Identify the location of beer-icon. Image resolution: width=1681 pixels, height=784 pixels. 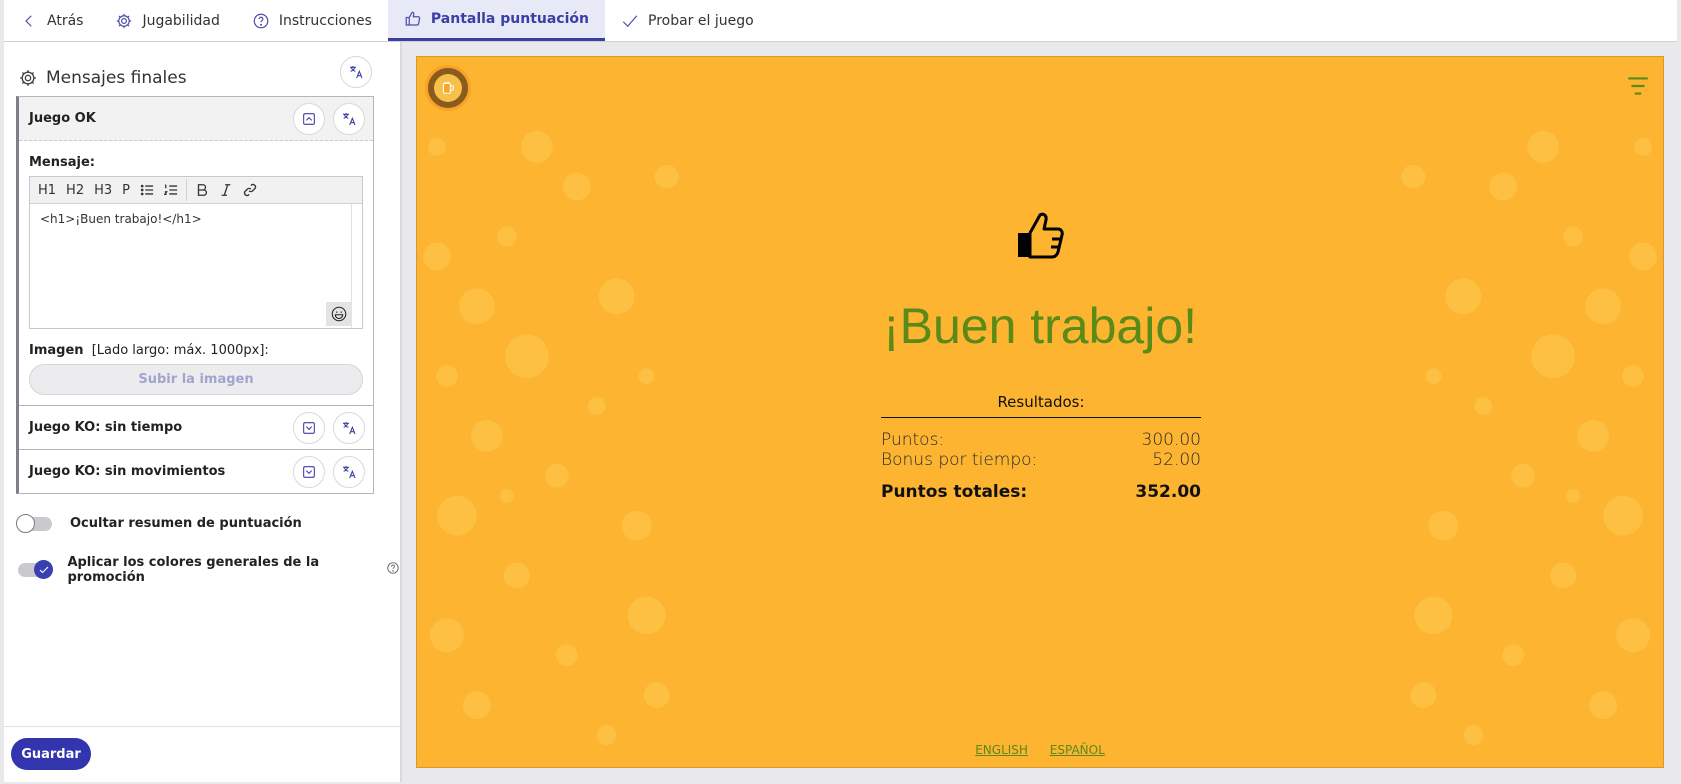
(448, 88).